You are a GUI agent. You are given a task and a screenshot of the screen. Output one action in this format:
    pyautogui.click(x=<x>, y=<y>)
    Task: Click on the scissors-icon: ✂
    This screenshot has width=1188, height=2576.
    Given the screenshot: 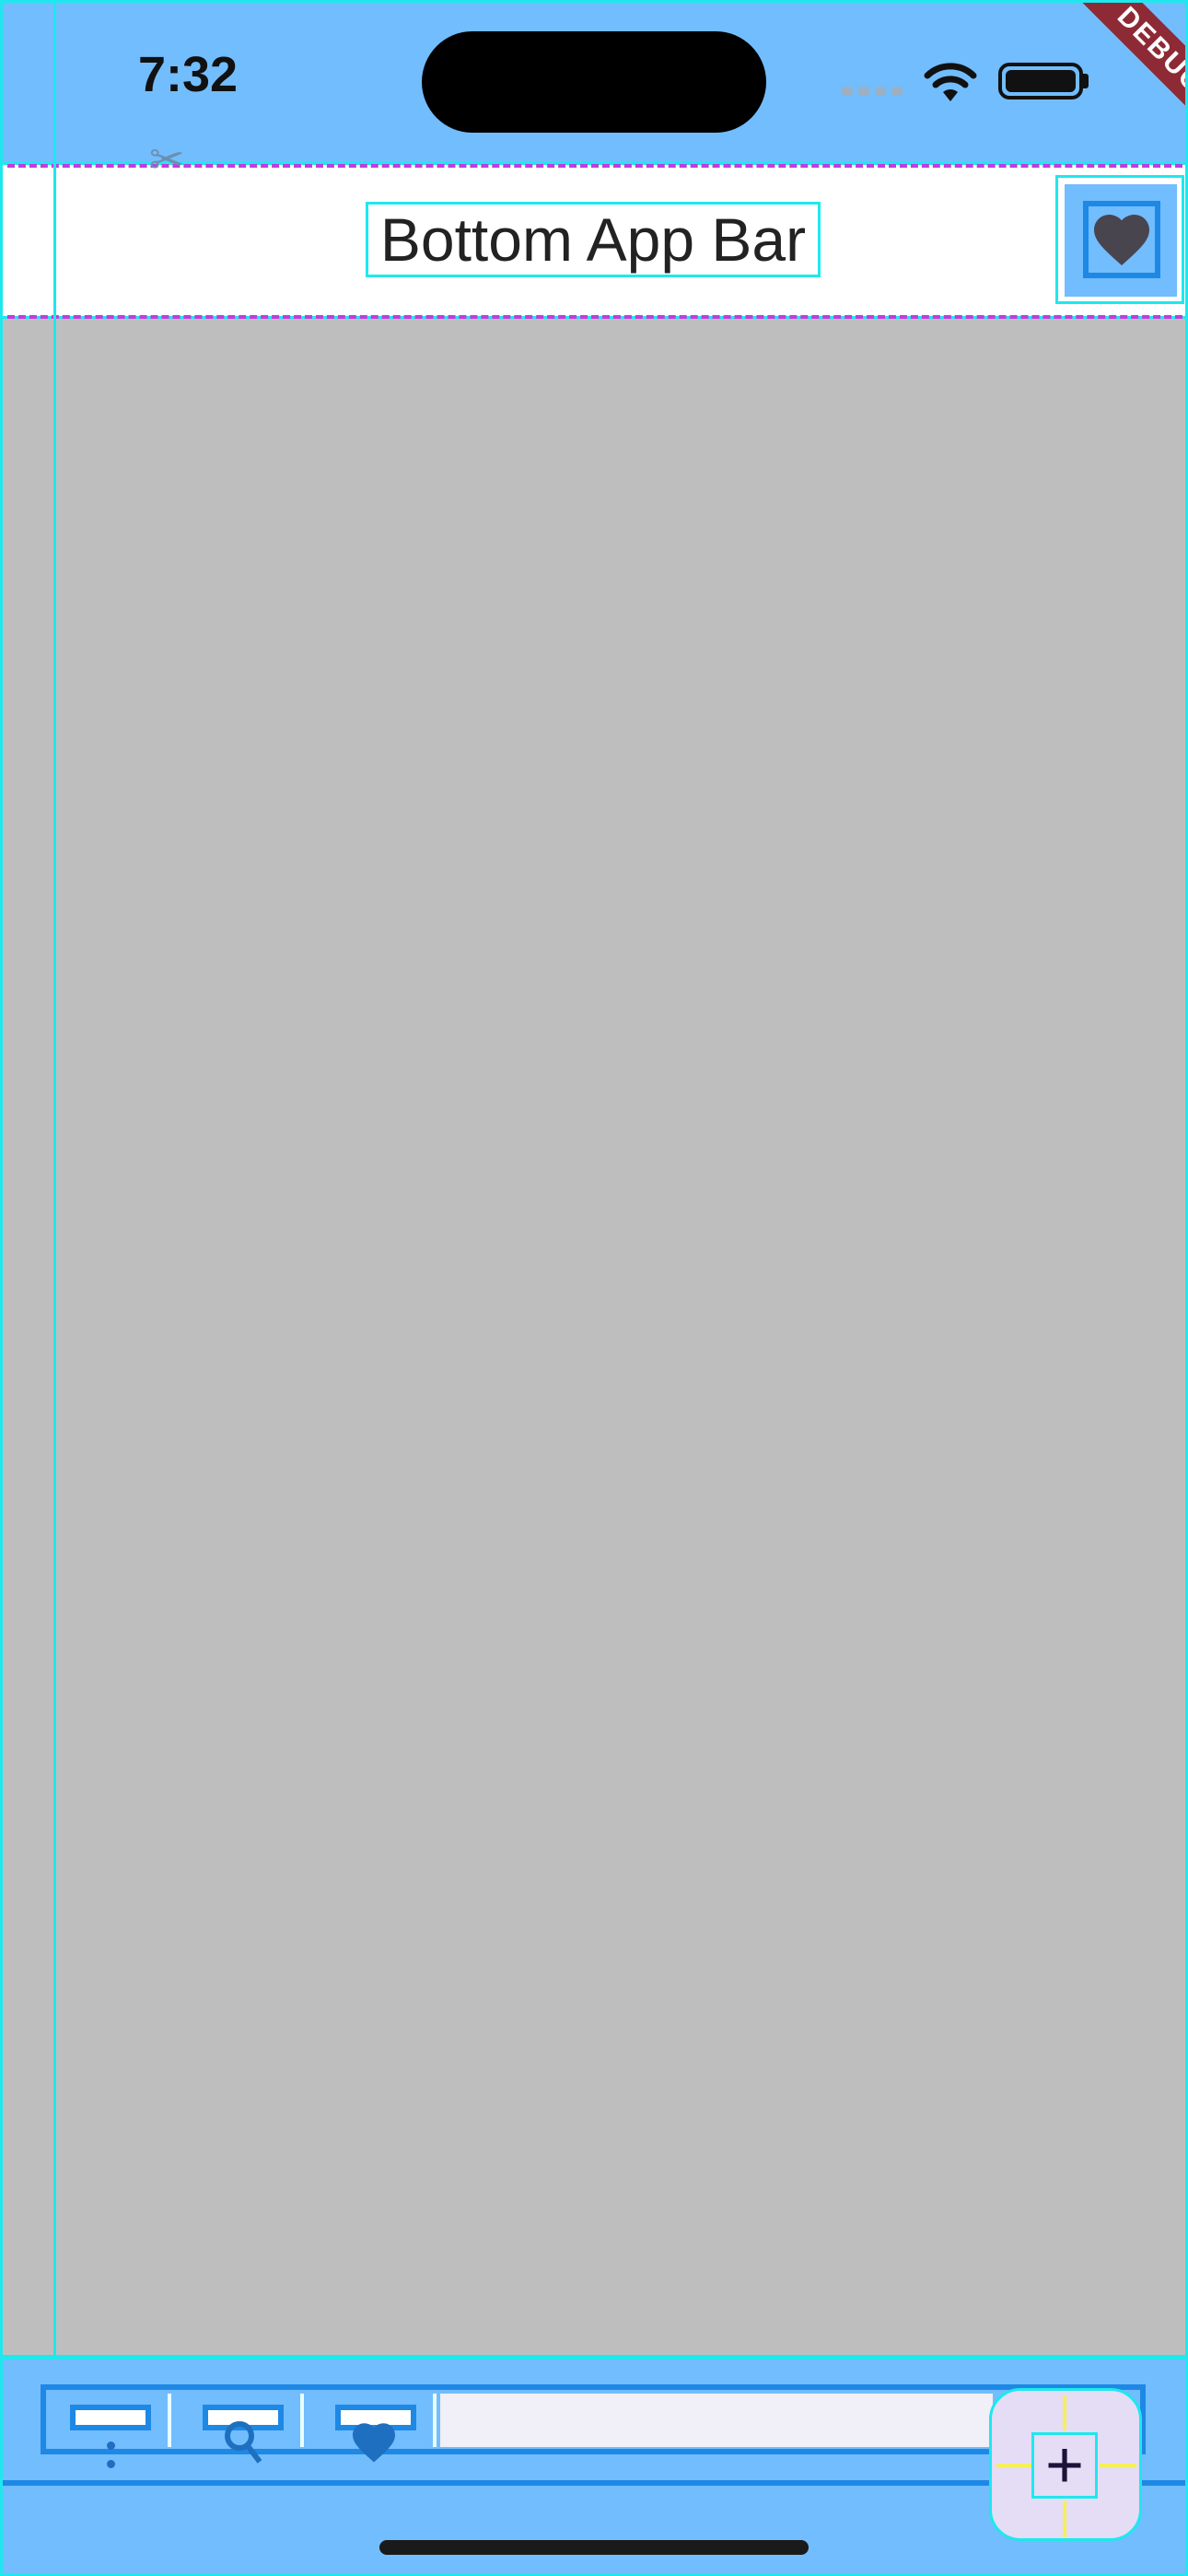 What is the action you would take?
    pyautogui.click(x=167, y=159)
    